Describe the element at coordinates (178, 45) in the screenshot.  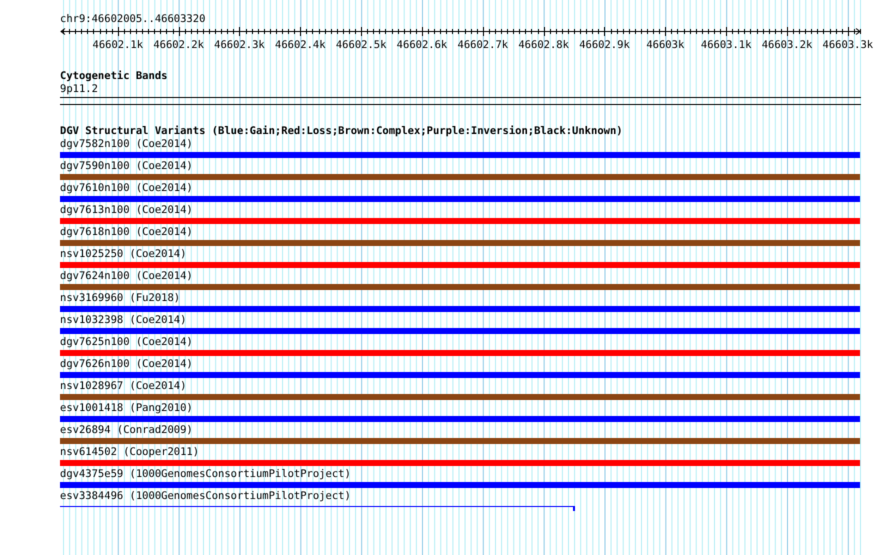
I see `tick-label: 46602.2k` at that location.